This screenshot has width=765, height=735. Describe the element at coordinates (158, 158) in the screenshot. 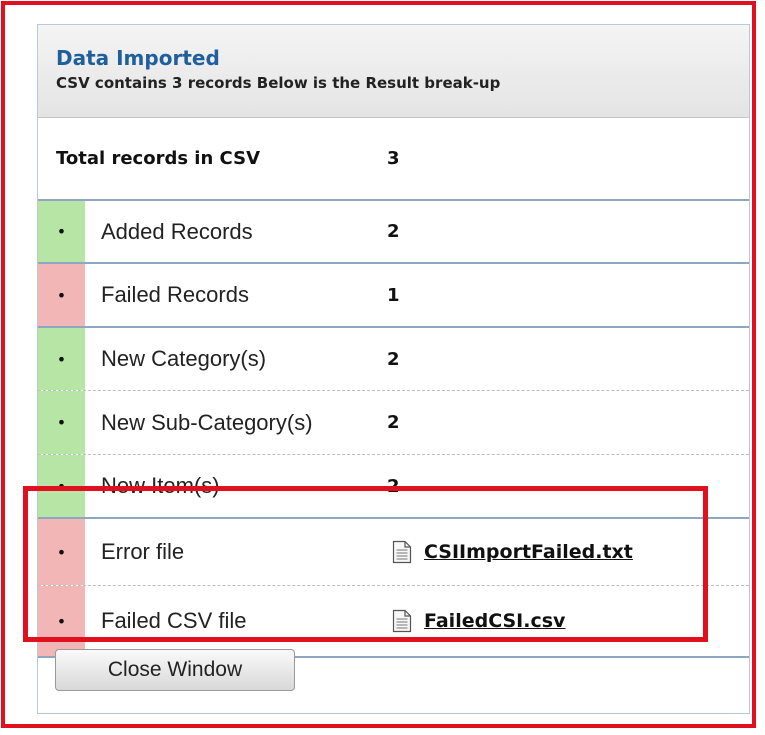

I see `total-records-label: Total records in CSV` at that location.